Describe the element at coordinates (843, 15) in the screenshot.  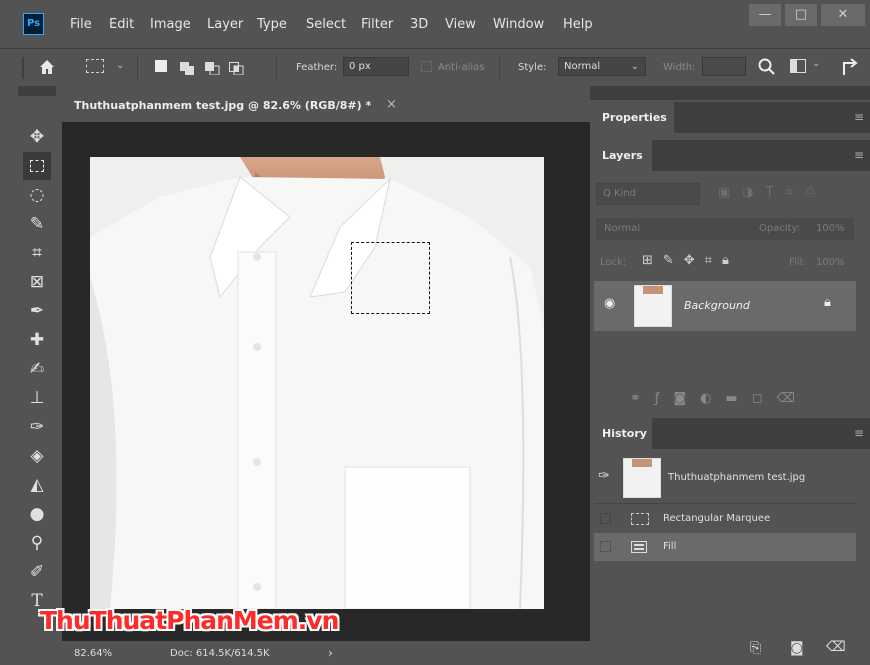
I see `close-window-button: ✕` at that location.